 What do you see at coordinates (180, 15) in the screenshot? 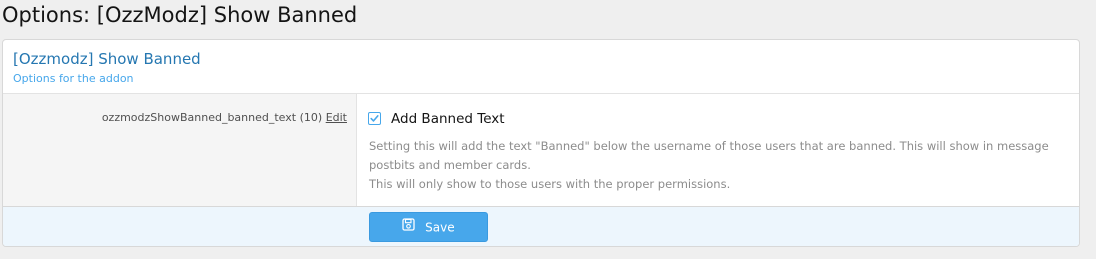
I see `page-title: Options: [OzzModz] Show Banned` at bounding box center [180, 15].